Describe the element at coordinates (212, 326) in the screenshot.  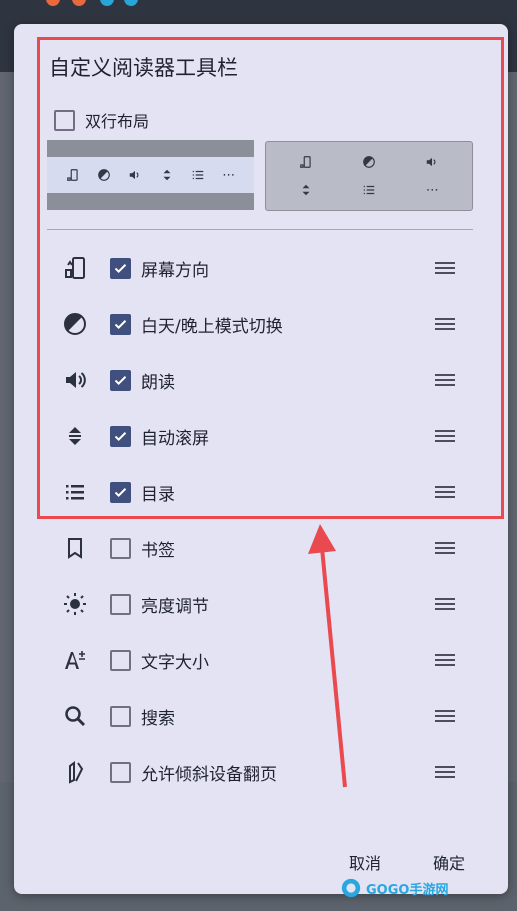
I see `option-label: 白天/晚上模式切换` at that location.